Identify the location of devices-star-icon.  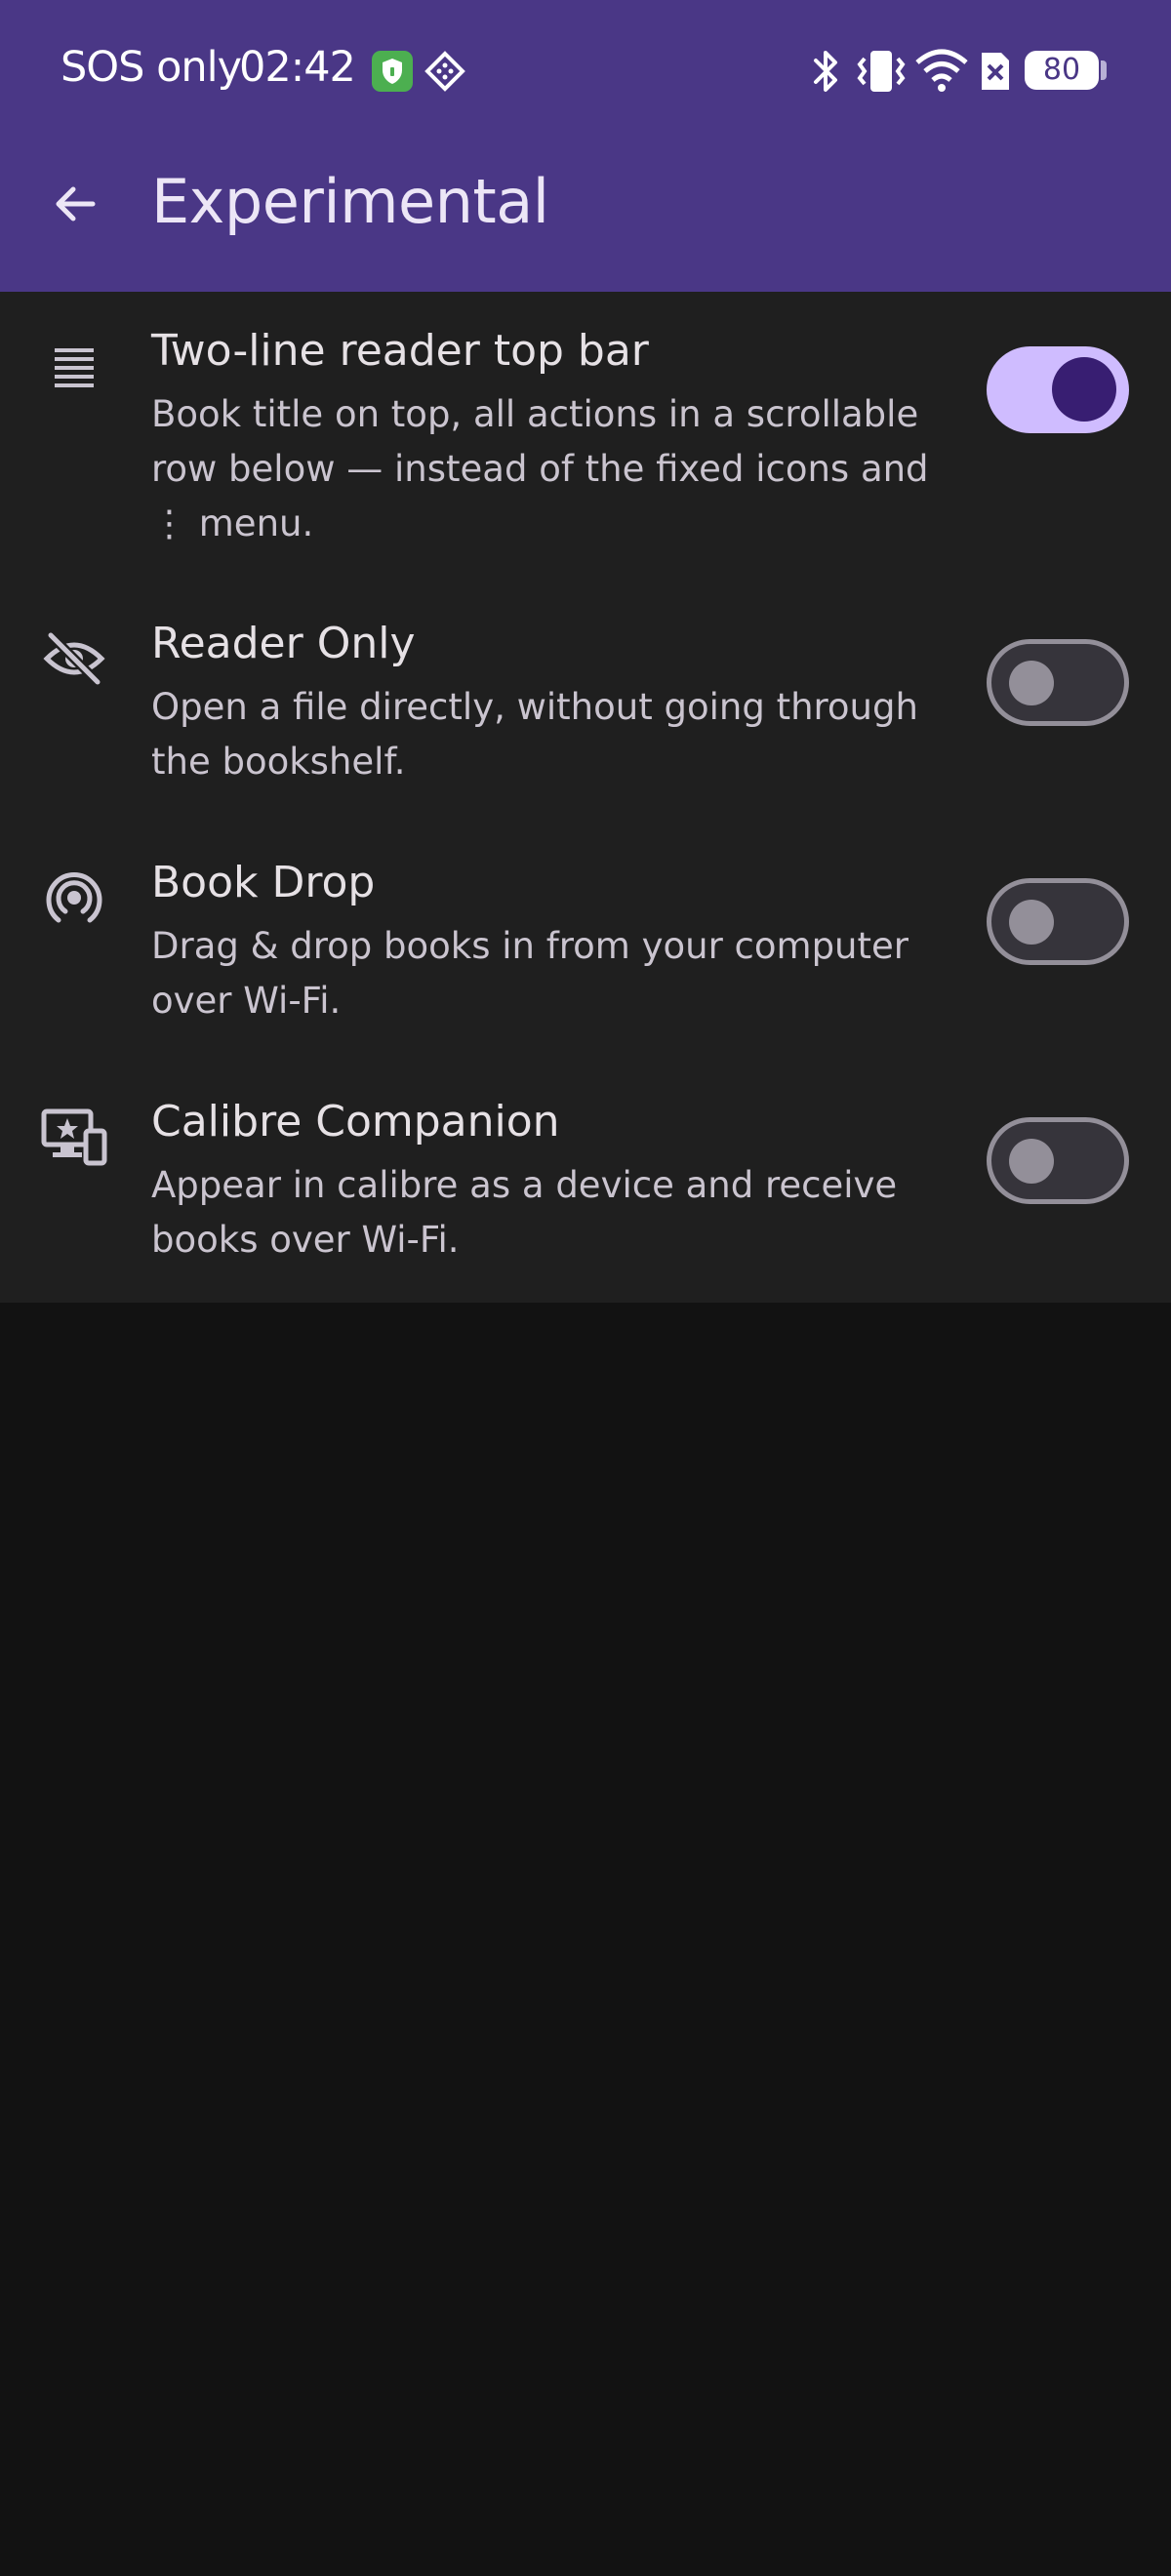
(74, 1137).